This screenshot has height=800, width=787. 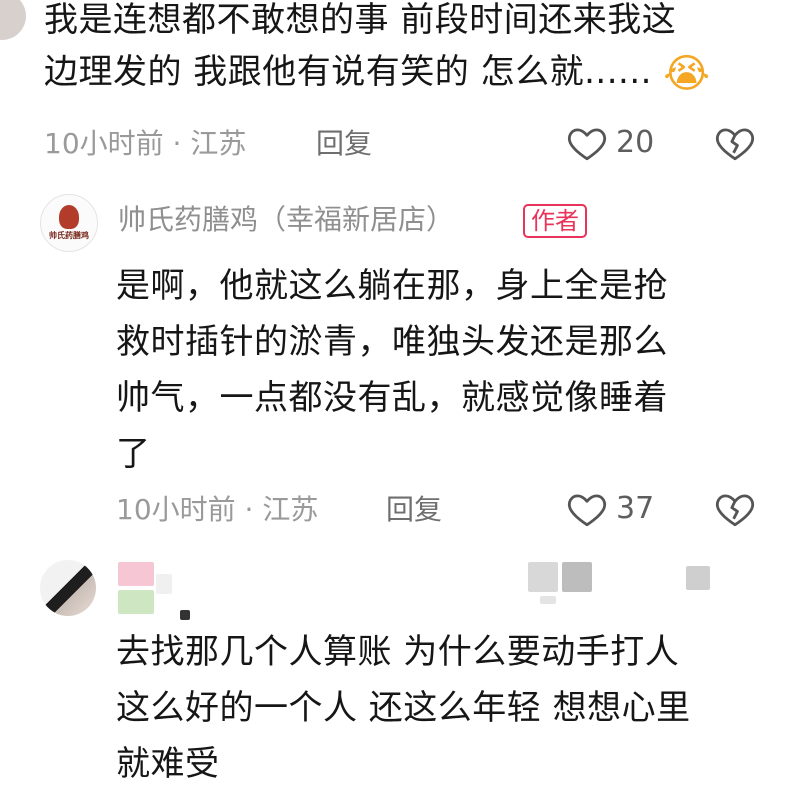 I want to click on comment-text-line: 是啊，他就这么躺在那，身上全是抢, so click(x=392, y=286).